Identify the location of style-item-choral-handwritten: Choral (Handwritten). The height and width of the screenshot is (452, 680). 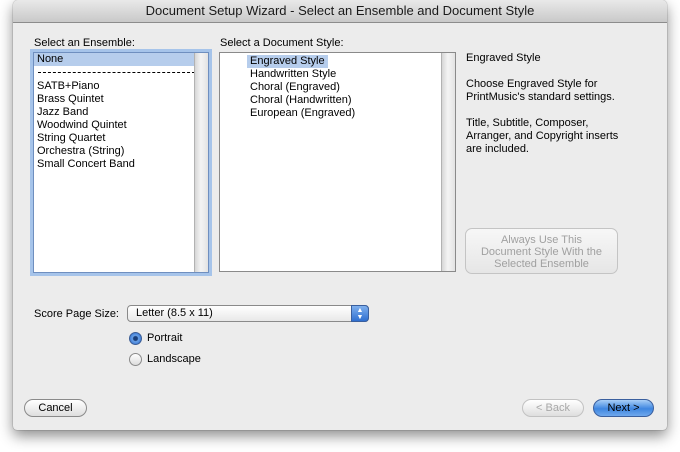
(300, 100).